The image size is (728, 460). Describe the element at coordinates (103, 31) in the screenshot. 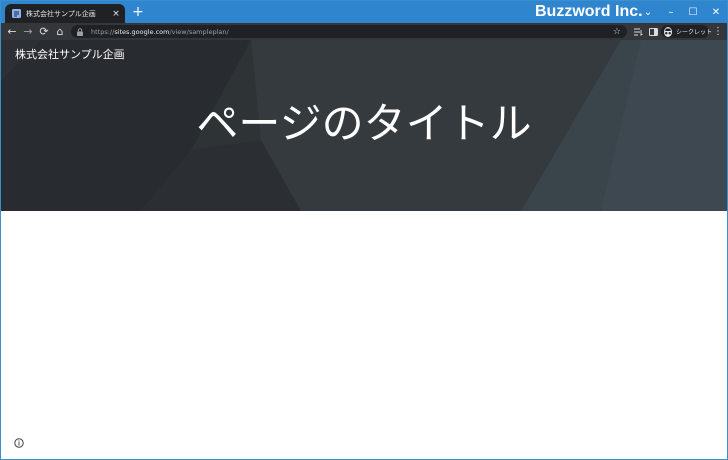

I see `url-scheme: https://` at that location.